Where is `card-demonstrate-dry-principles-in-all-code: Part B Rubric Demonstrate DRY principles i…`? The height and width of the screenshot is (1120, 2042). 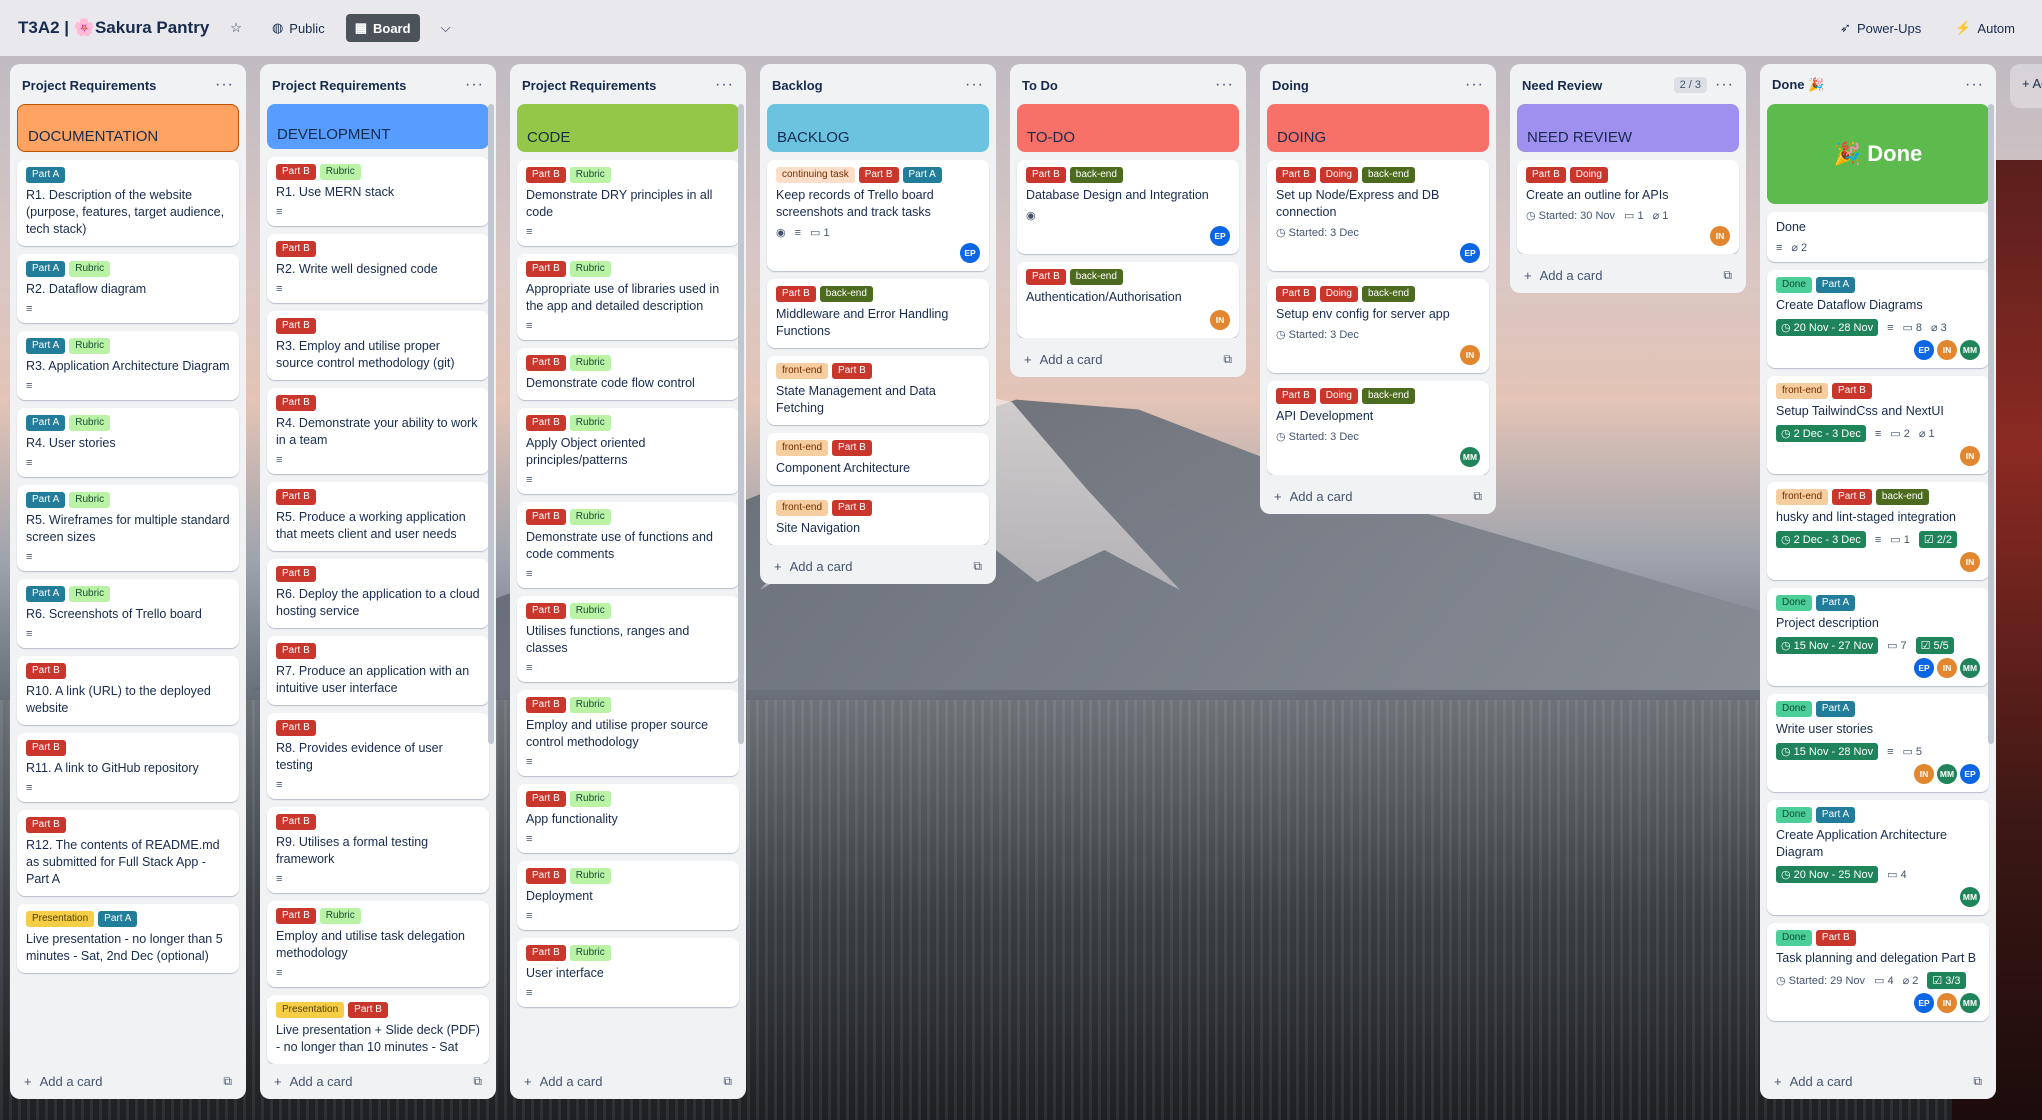 card-demonstrate-dry-principles-in-all-code: Part B Rubric Demonstrate DRY principles i… is located at coordinates (628, 203).